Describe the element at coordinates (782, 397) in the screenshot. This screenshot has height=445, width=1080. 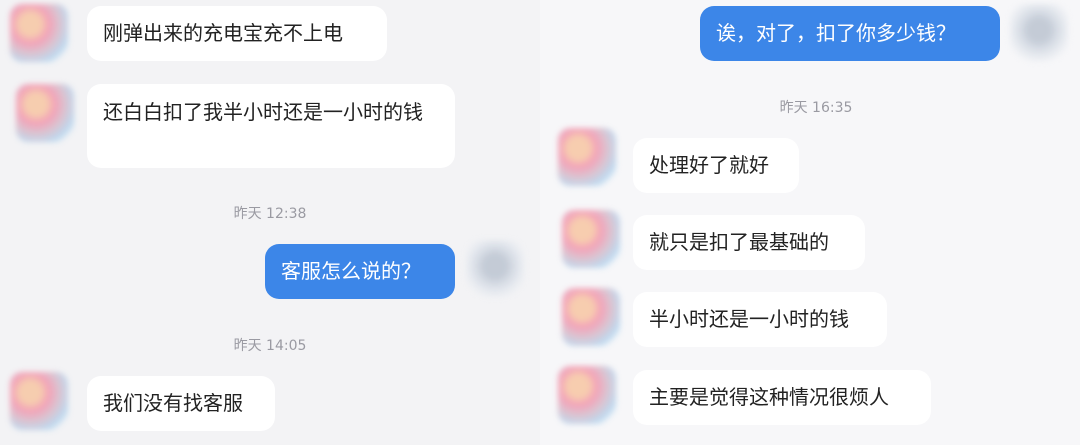
I see `message-bubble: 主要是觉得这种情况很烦人` at that location.